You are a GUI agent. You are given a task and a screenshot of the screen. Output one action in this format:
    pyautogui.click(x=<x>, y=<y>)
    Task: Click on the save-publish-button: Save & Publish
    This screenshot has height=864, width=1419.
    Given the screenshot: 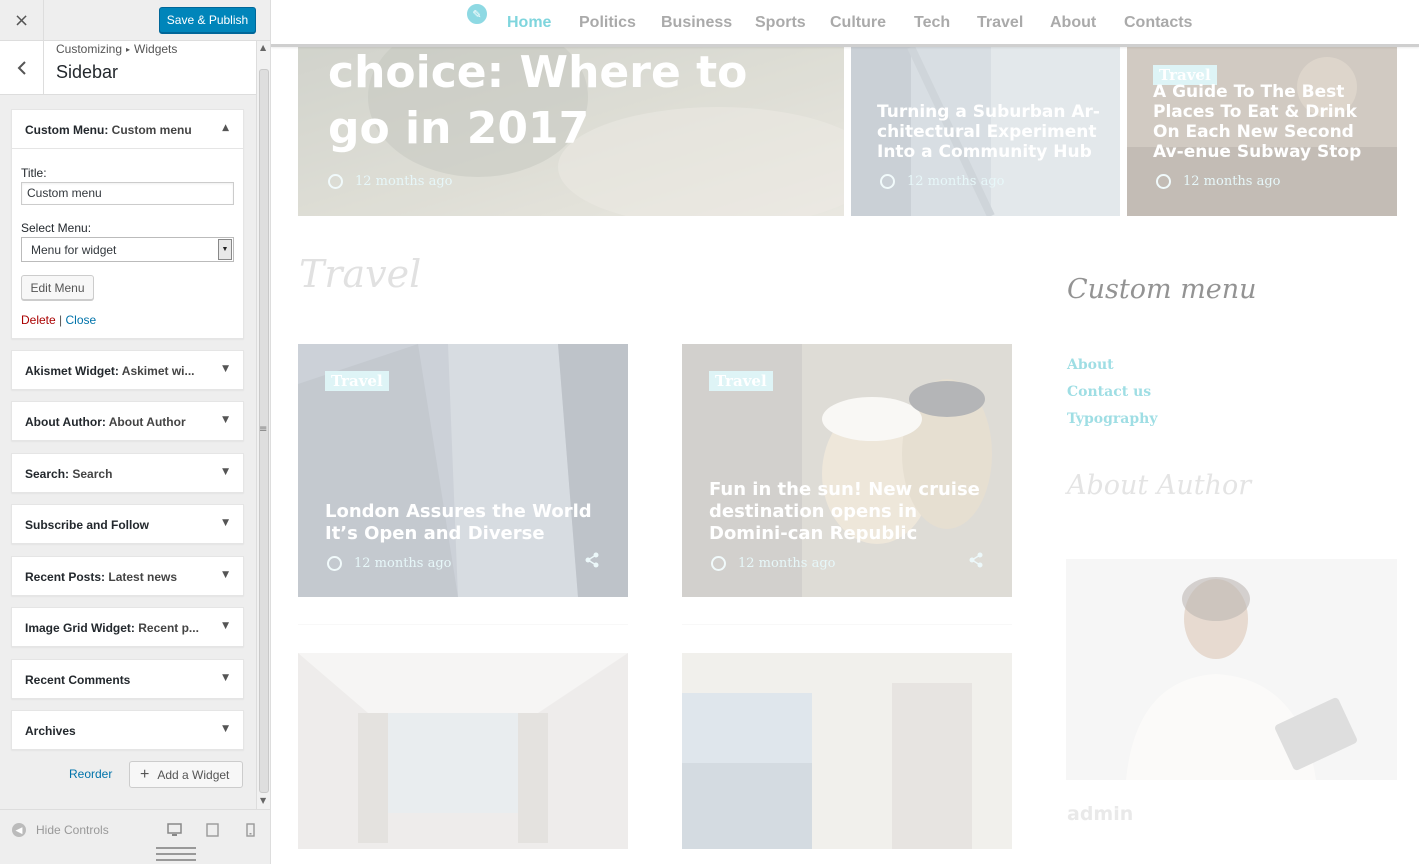 What is the action you would take?
    pyautogui.click(x=207, y=20)
    